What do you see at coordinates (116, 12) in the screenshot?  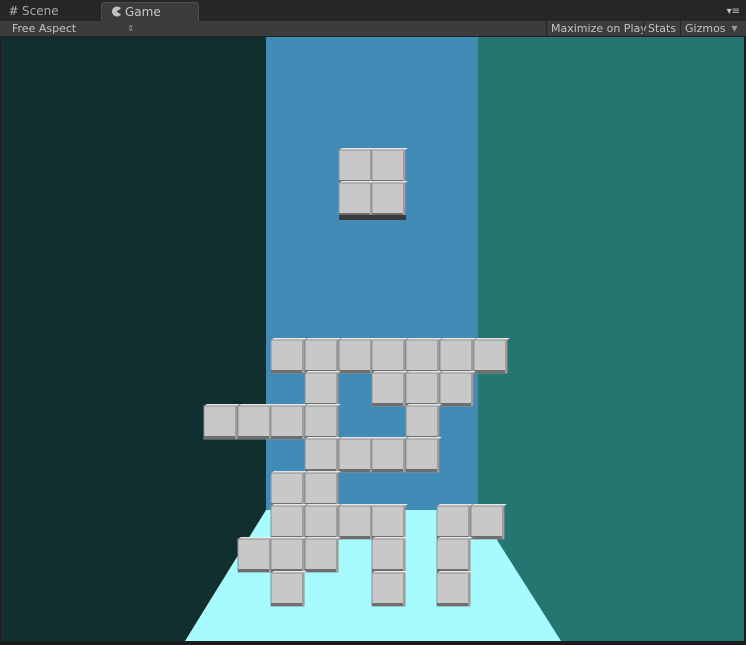 I see `pacman-icon` at bounding box center [116, 12].